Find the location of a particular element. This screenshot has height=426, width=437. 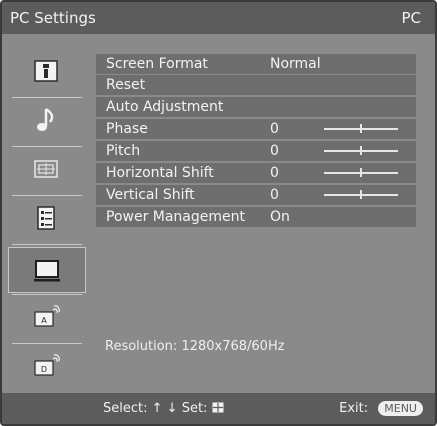

picture-settings-icon is located at coordinates (46, 71).